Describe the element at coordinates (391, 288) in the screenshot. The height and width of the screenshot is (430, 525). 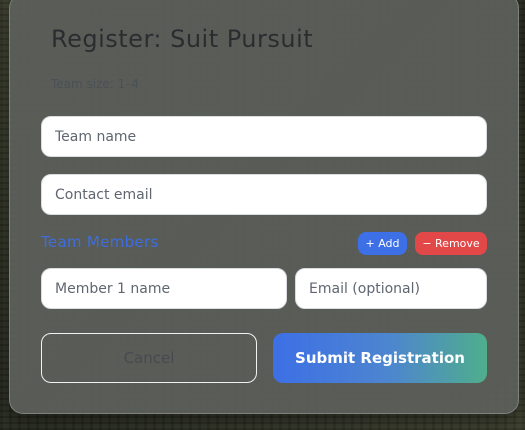
I see `member-email-input` at that location.